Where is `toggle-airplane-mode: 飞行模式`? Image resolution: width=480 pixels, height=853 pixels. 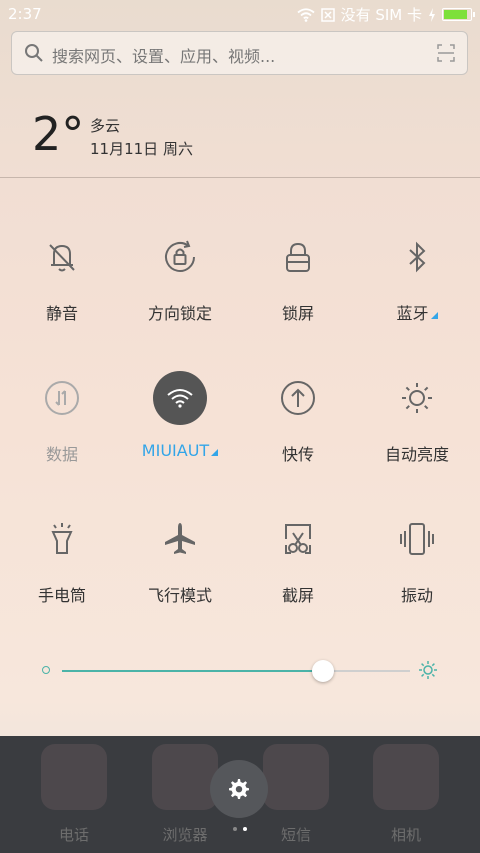
toggle-airplane-mode: 飞行模式 is located at coordinates (180, 567).